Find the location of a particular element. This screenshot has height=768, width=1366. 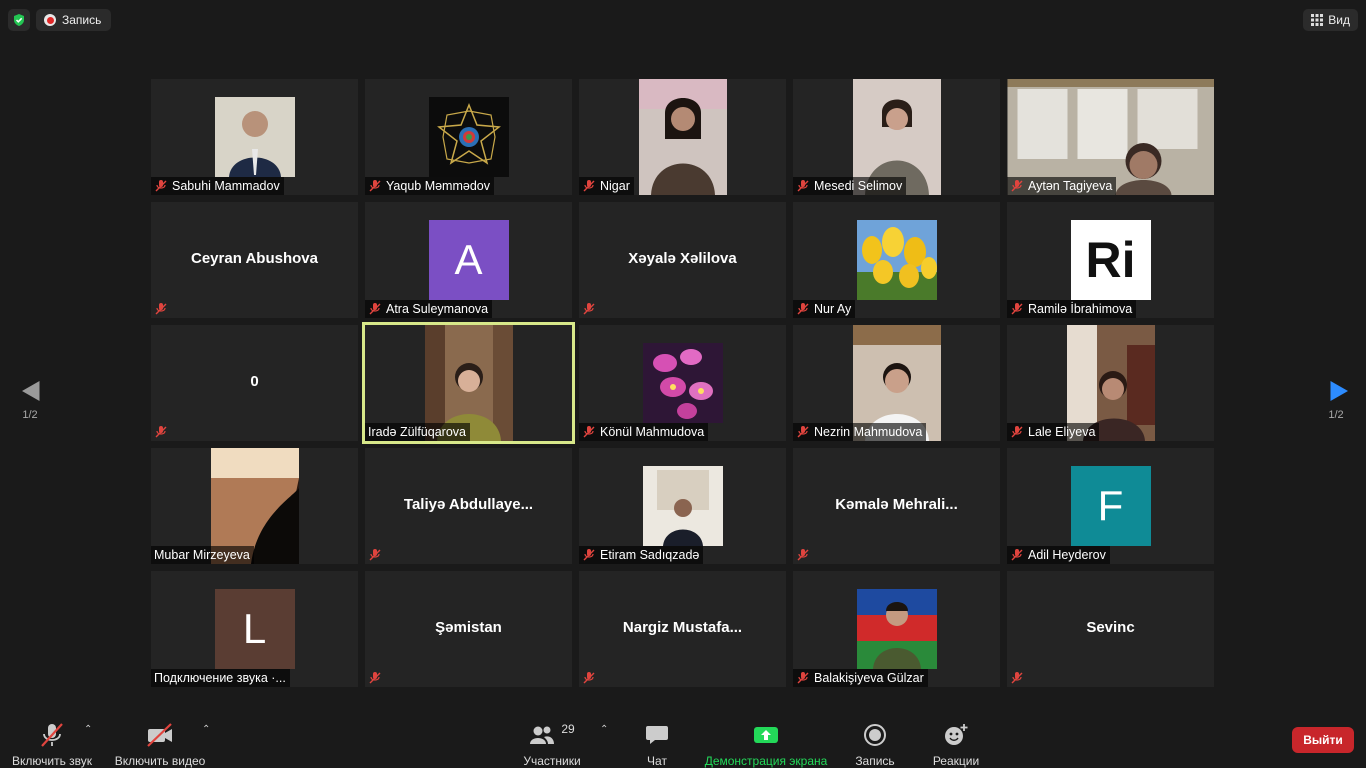

participants-label: Участники is located at coordinates (552, 761).